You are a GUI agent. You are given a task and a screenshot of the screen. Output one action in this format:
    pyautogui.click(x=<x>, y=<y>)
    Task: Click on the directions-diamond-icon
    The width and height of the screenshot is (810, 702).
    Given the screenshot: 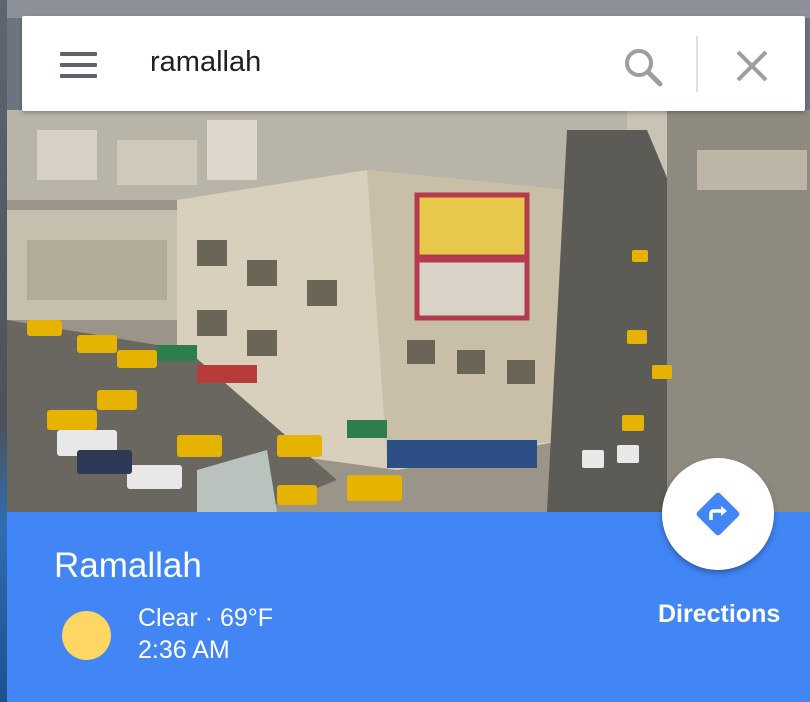 What is the action you would take?
    pyautogui.click(x=718, y=514)
    